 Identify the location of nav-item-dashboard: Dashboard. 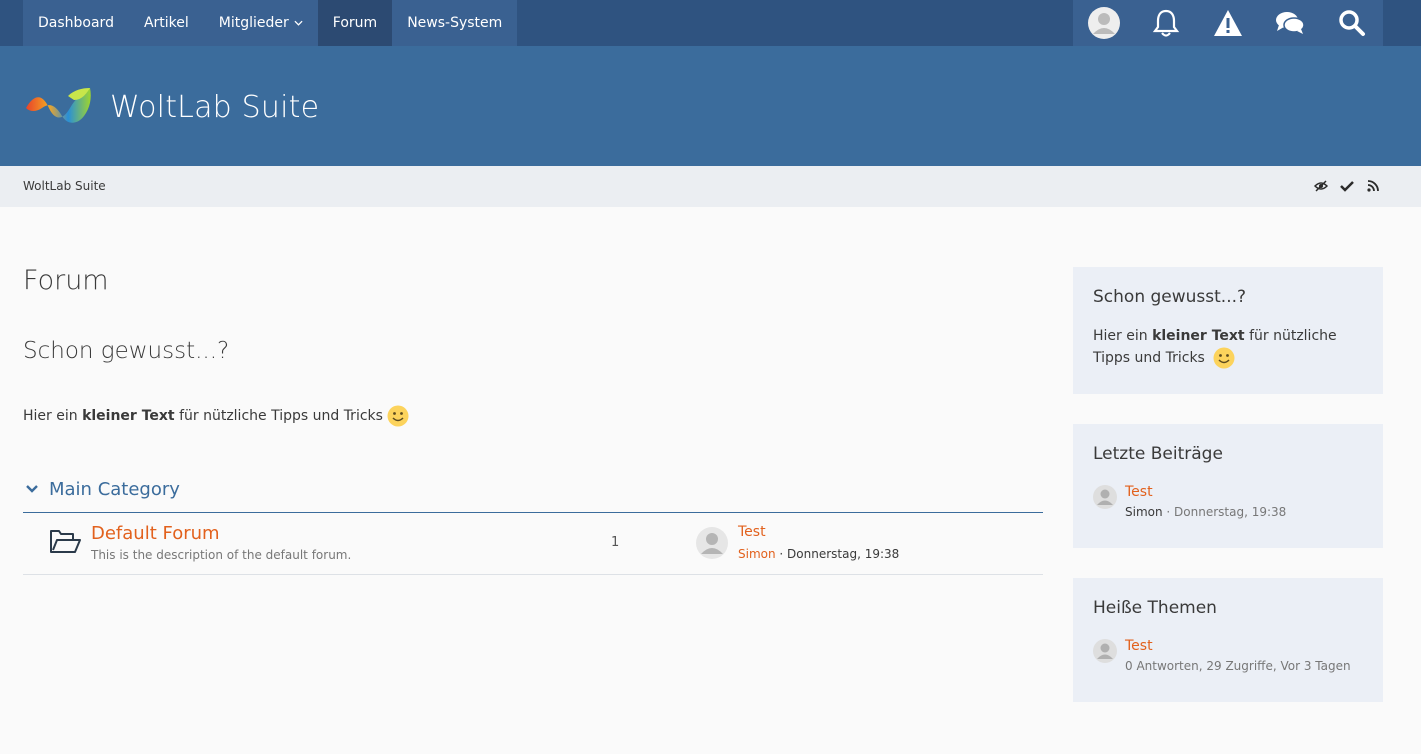
(76, 23).